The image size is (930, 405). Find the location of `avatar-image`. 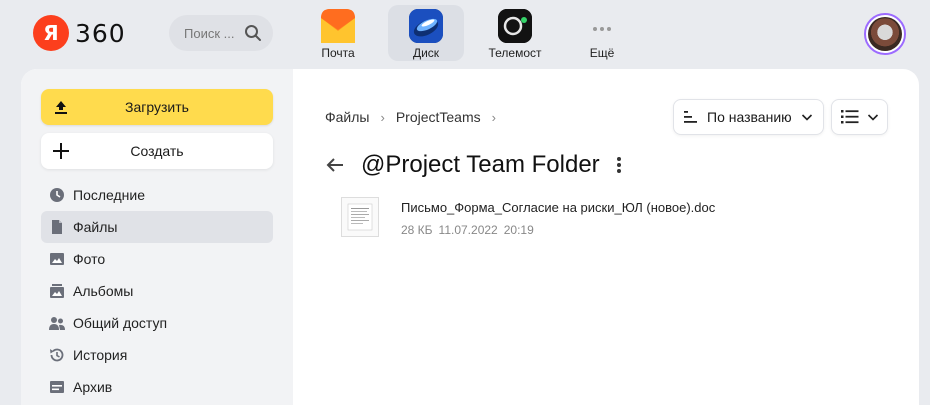

avatar-image is located at coordinates (885, 34).